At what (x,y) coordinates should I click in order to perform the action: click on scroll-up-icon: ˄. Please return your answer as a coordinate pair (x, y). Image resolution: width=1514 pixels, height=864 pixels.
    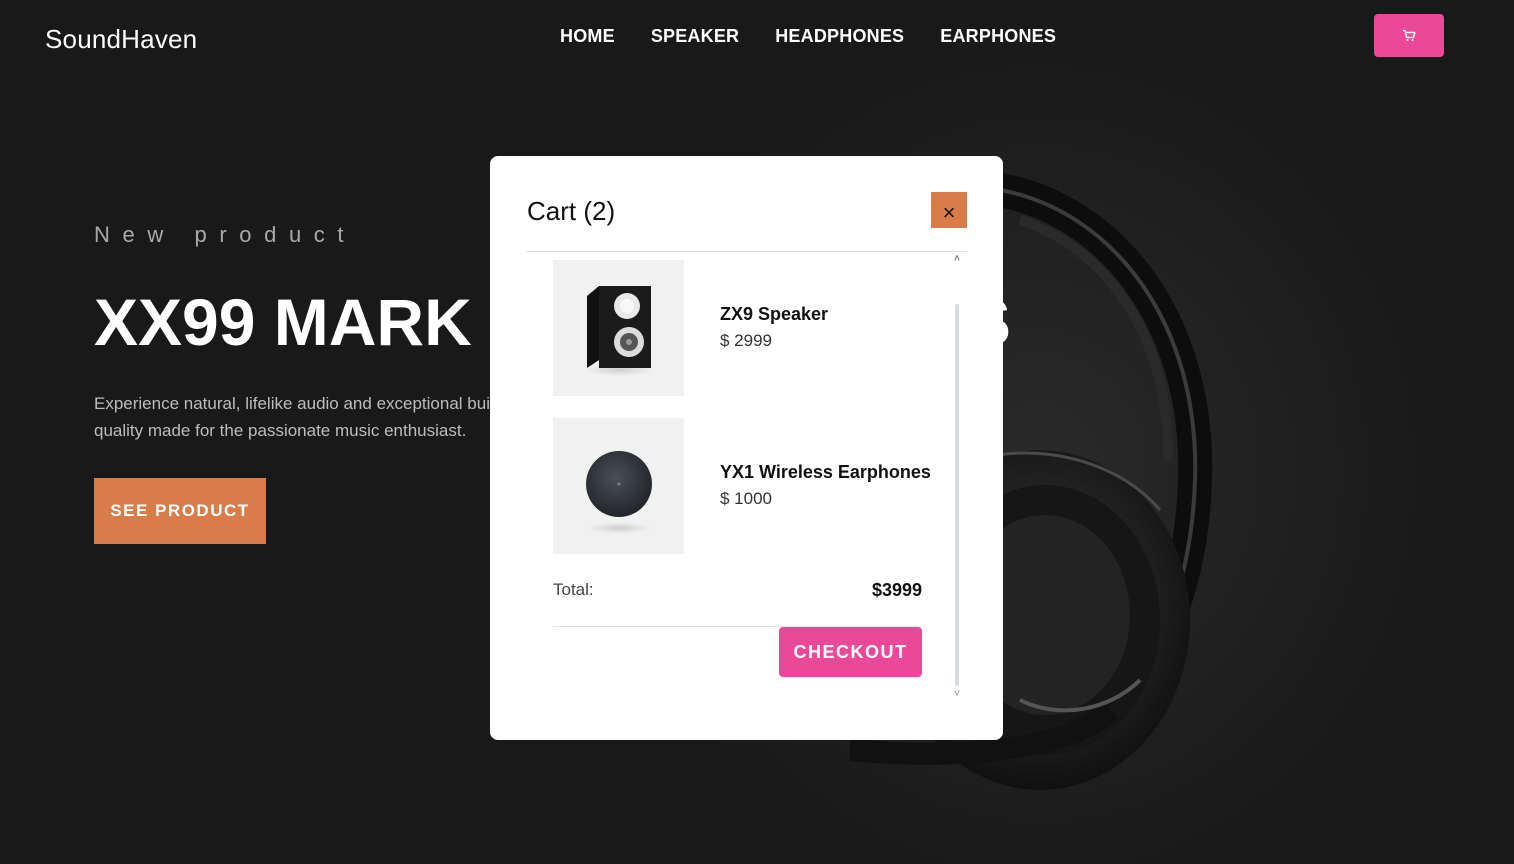
    Looking at the image, I should click on (957, 259).